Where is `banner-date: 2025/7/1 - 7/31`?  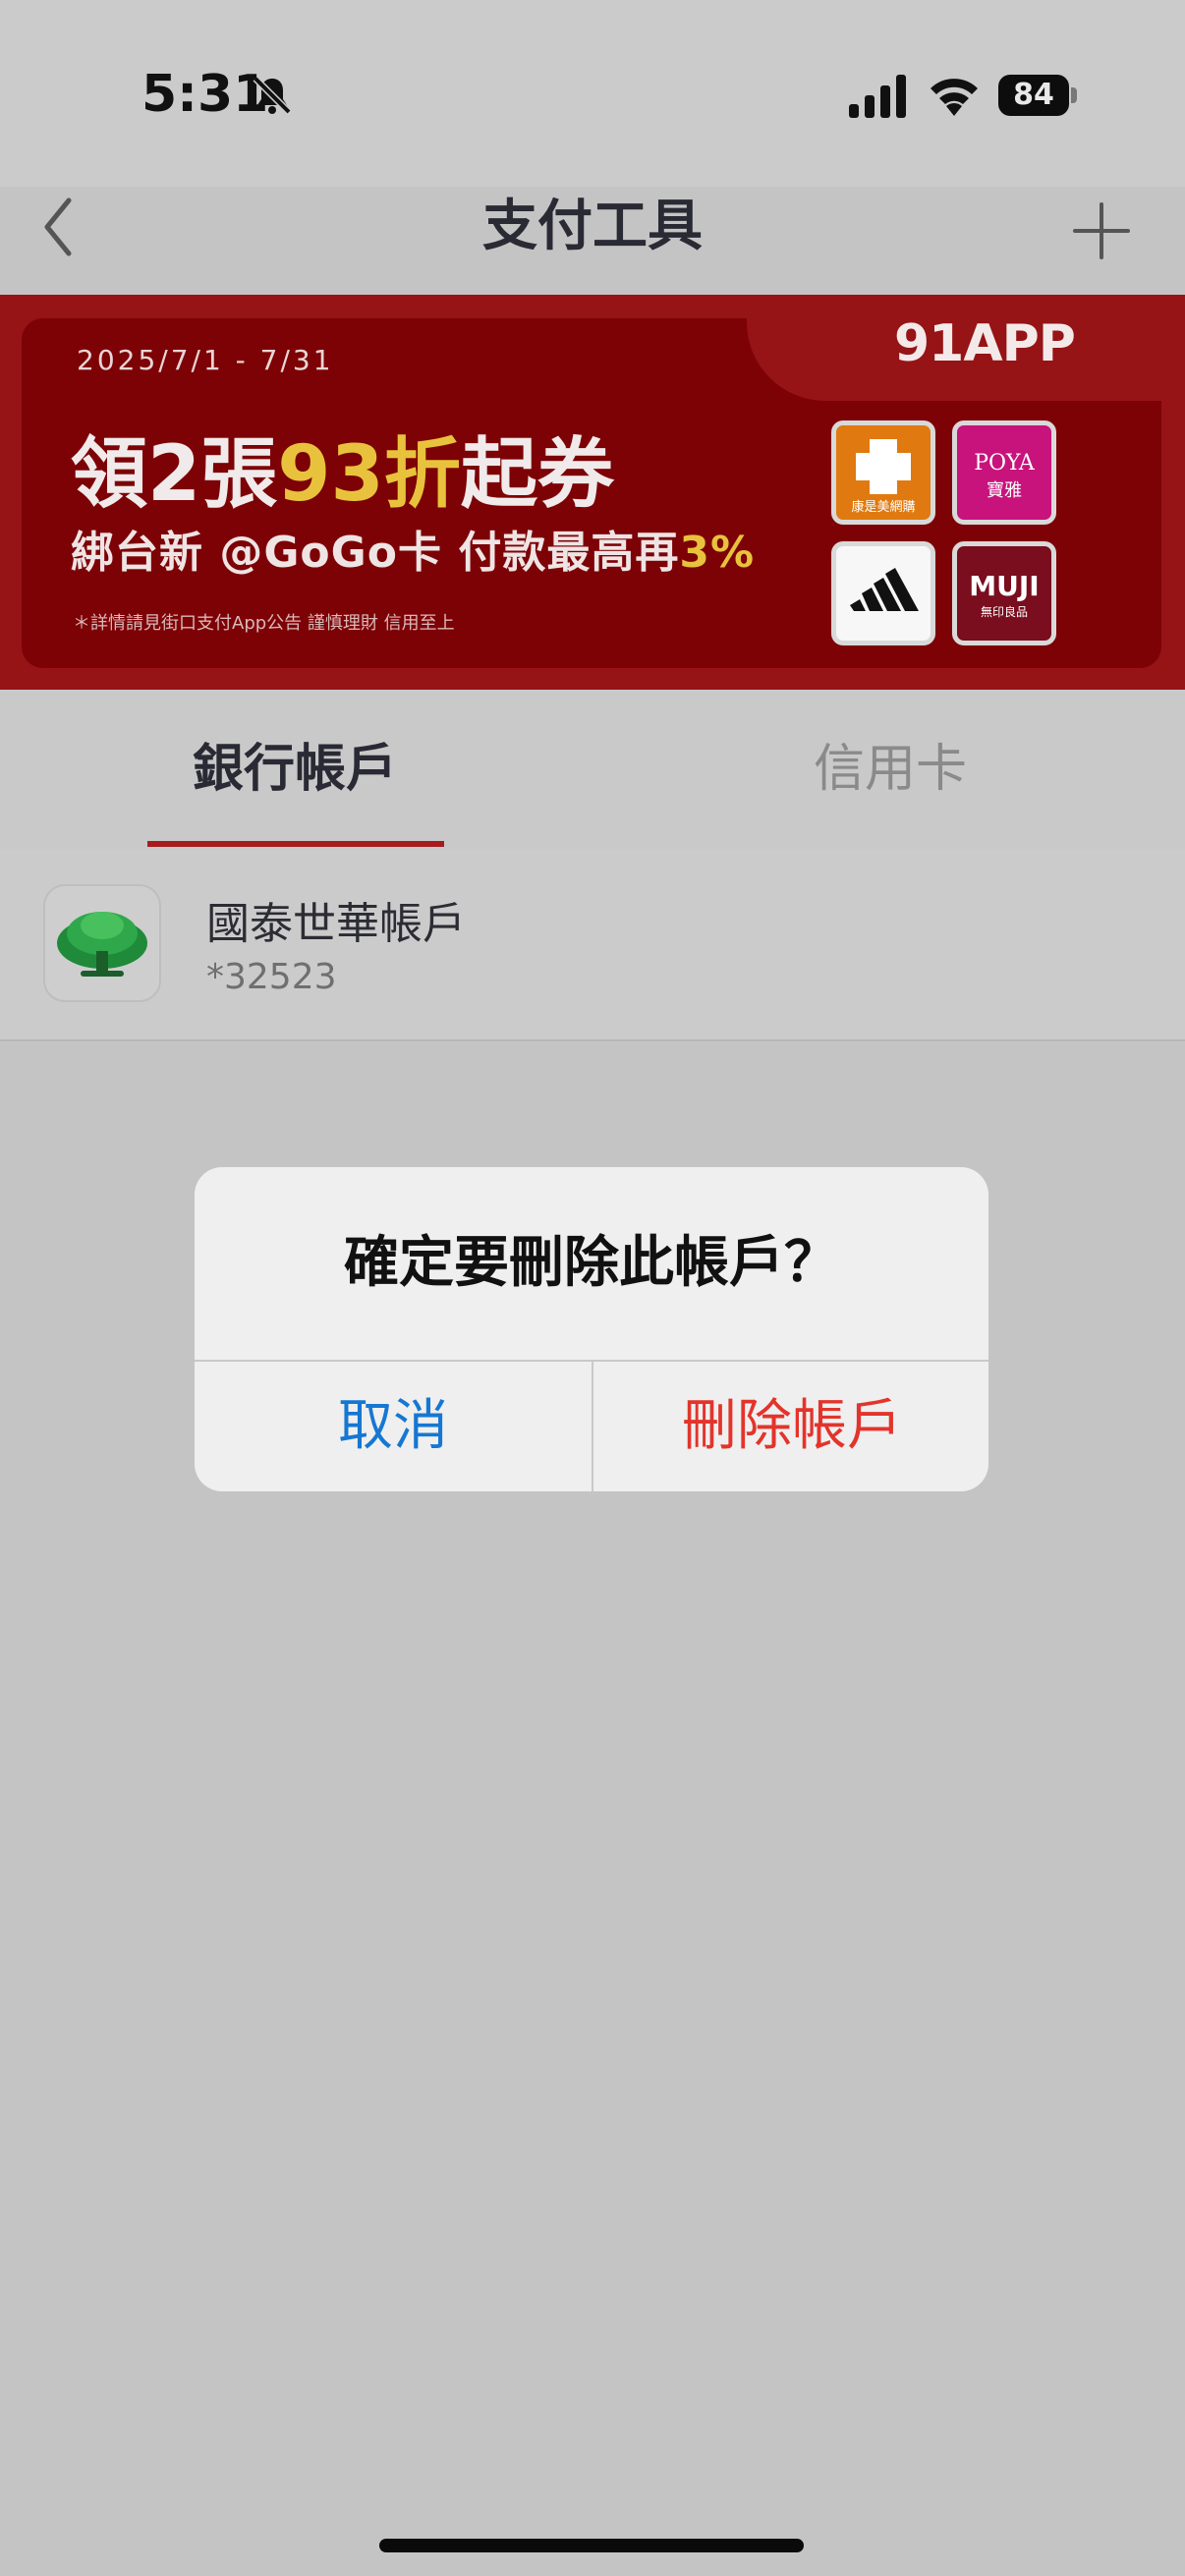
banner-date: 2025/7/1 - 7/31 is located at coordinates (206, 360).